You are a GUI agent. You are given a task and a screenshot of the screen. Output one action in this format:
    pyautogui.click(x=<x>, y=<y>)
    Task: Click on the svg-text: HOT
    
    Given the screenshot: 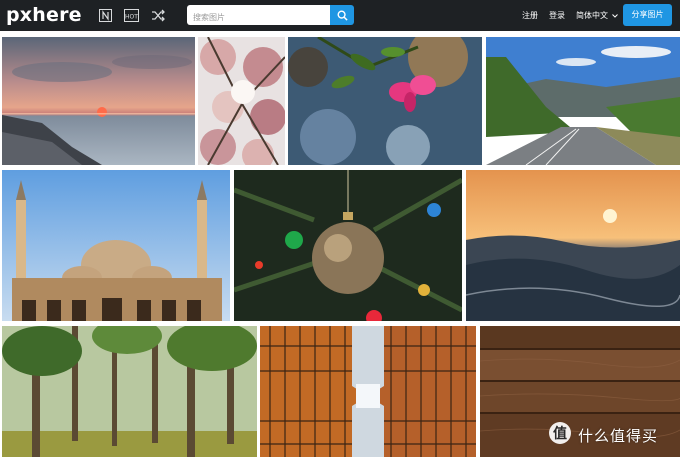 What is the action you would take?
    pyautogui.click(x=131, y=17)
    